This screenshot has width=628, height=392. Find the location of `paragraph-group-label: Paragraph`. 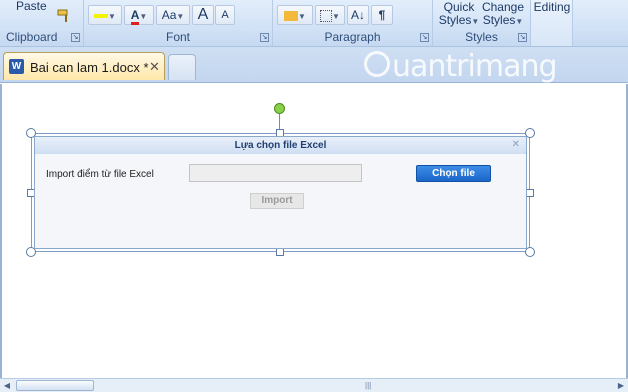

paragraph-group-label: Paragraph is located at coordinates (352, 37).